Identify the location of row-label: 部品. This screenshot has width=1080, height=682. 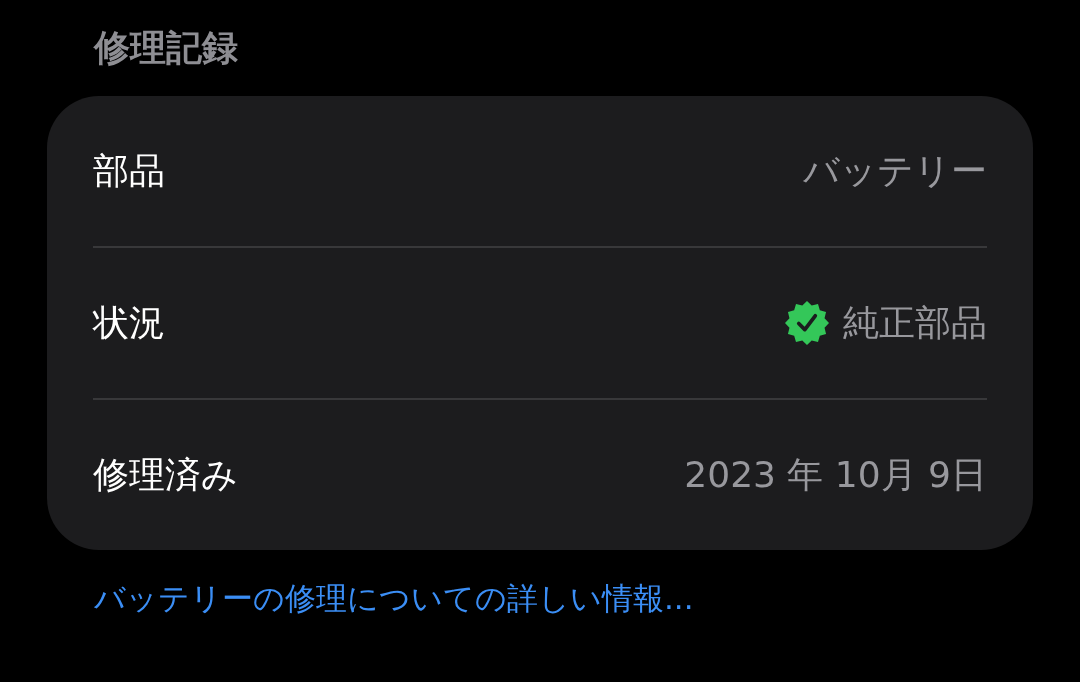
(129, 170).